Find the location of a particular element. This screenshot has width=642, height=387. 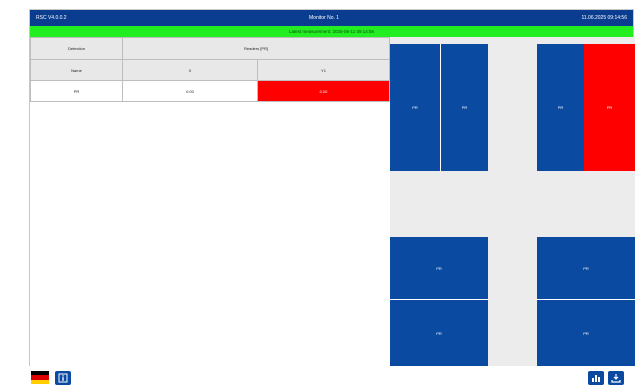

export-icon is located at coordinates (616, 378).